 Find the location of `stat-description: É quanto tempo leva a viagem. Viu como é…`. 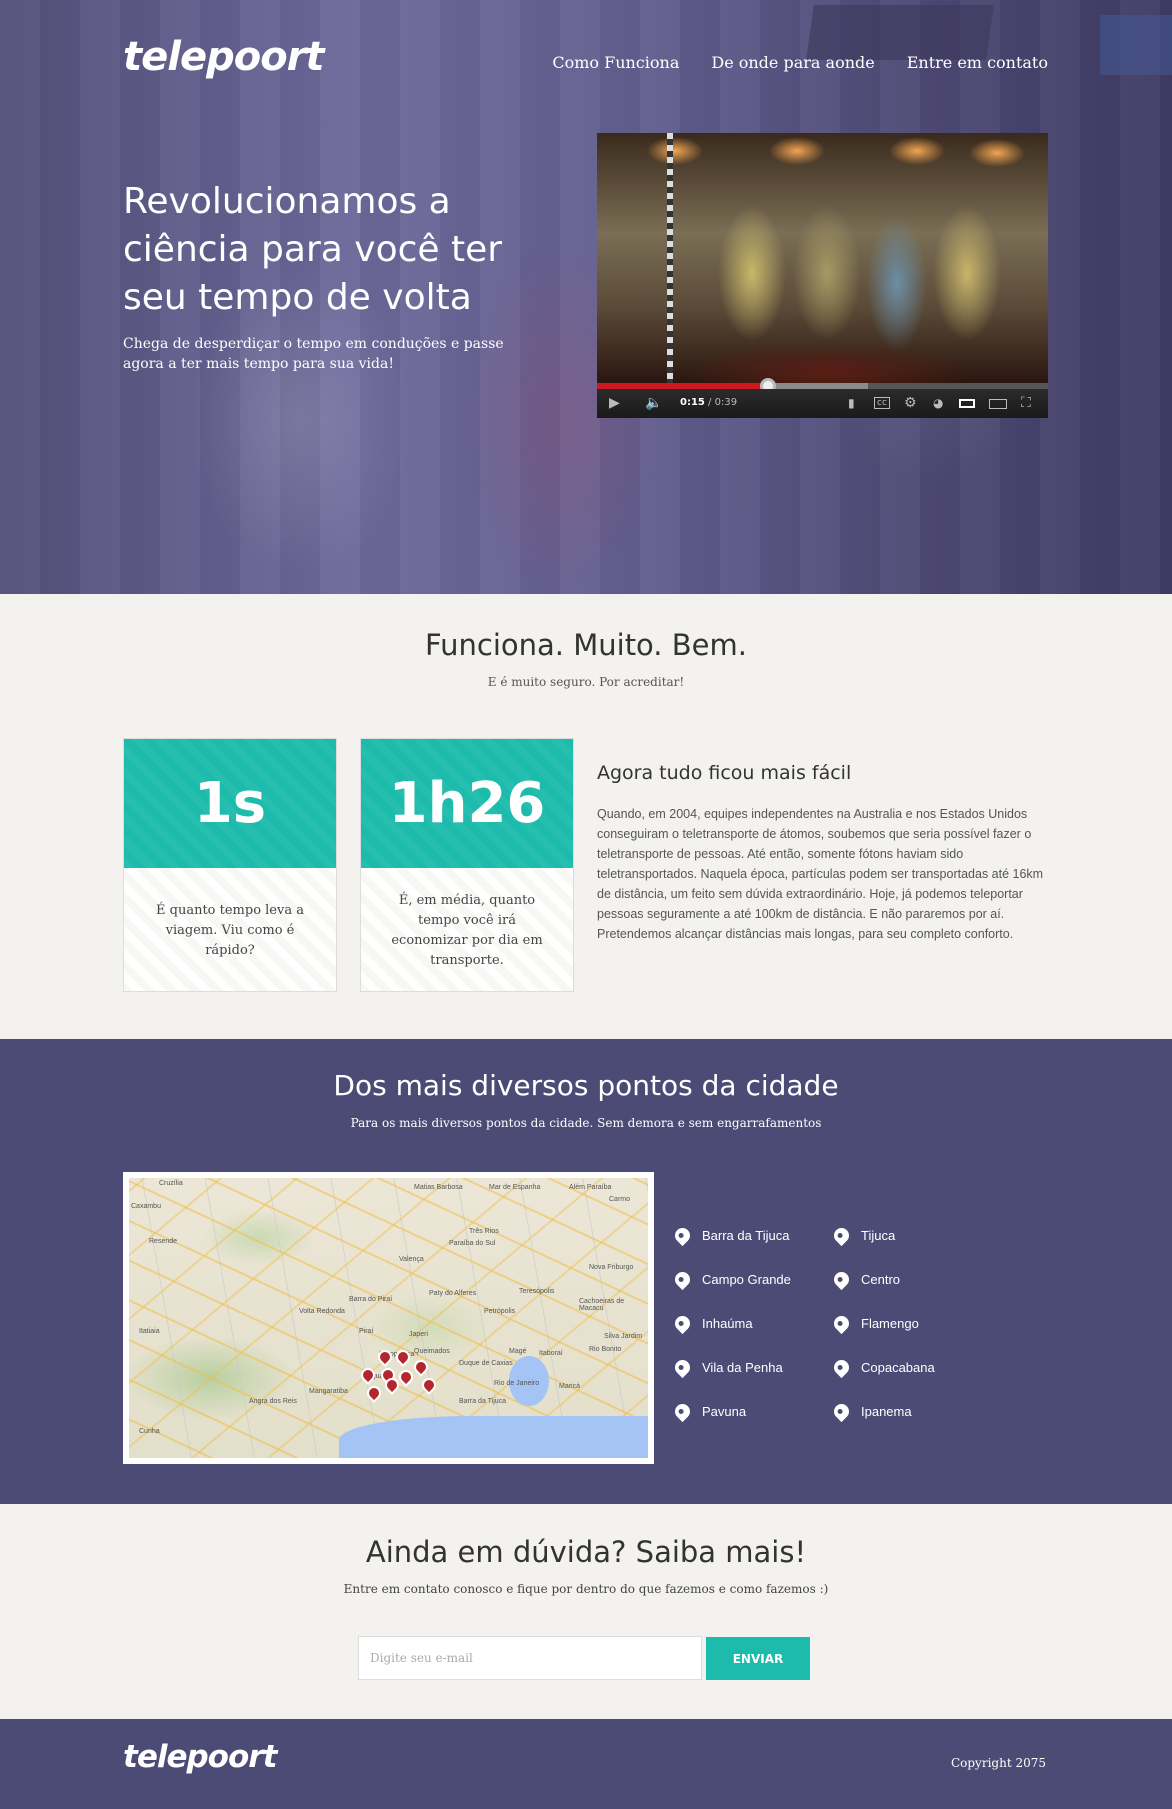

stat-description: É quanto tempo leva a viagem. Viu como é… is located at coordinates (230, 930).